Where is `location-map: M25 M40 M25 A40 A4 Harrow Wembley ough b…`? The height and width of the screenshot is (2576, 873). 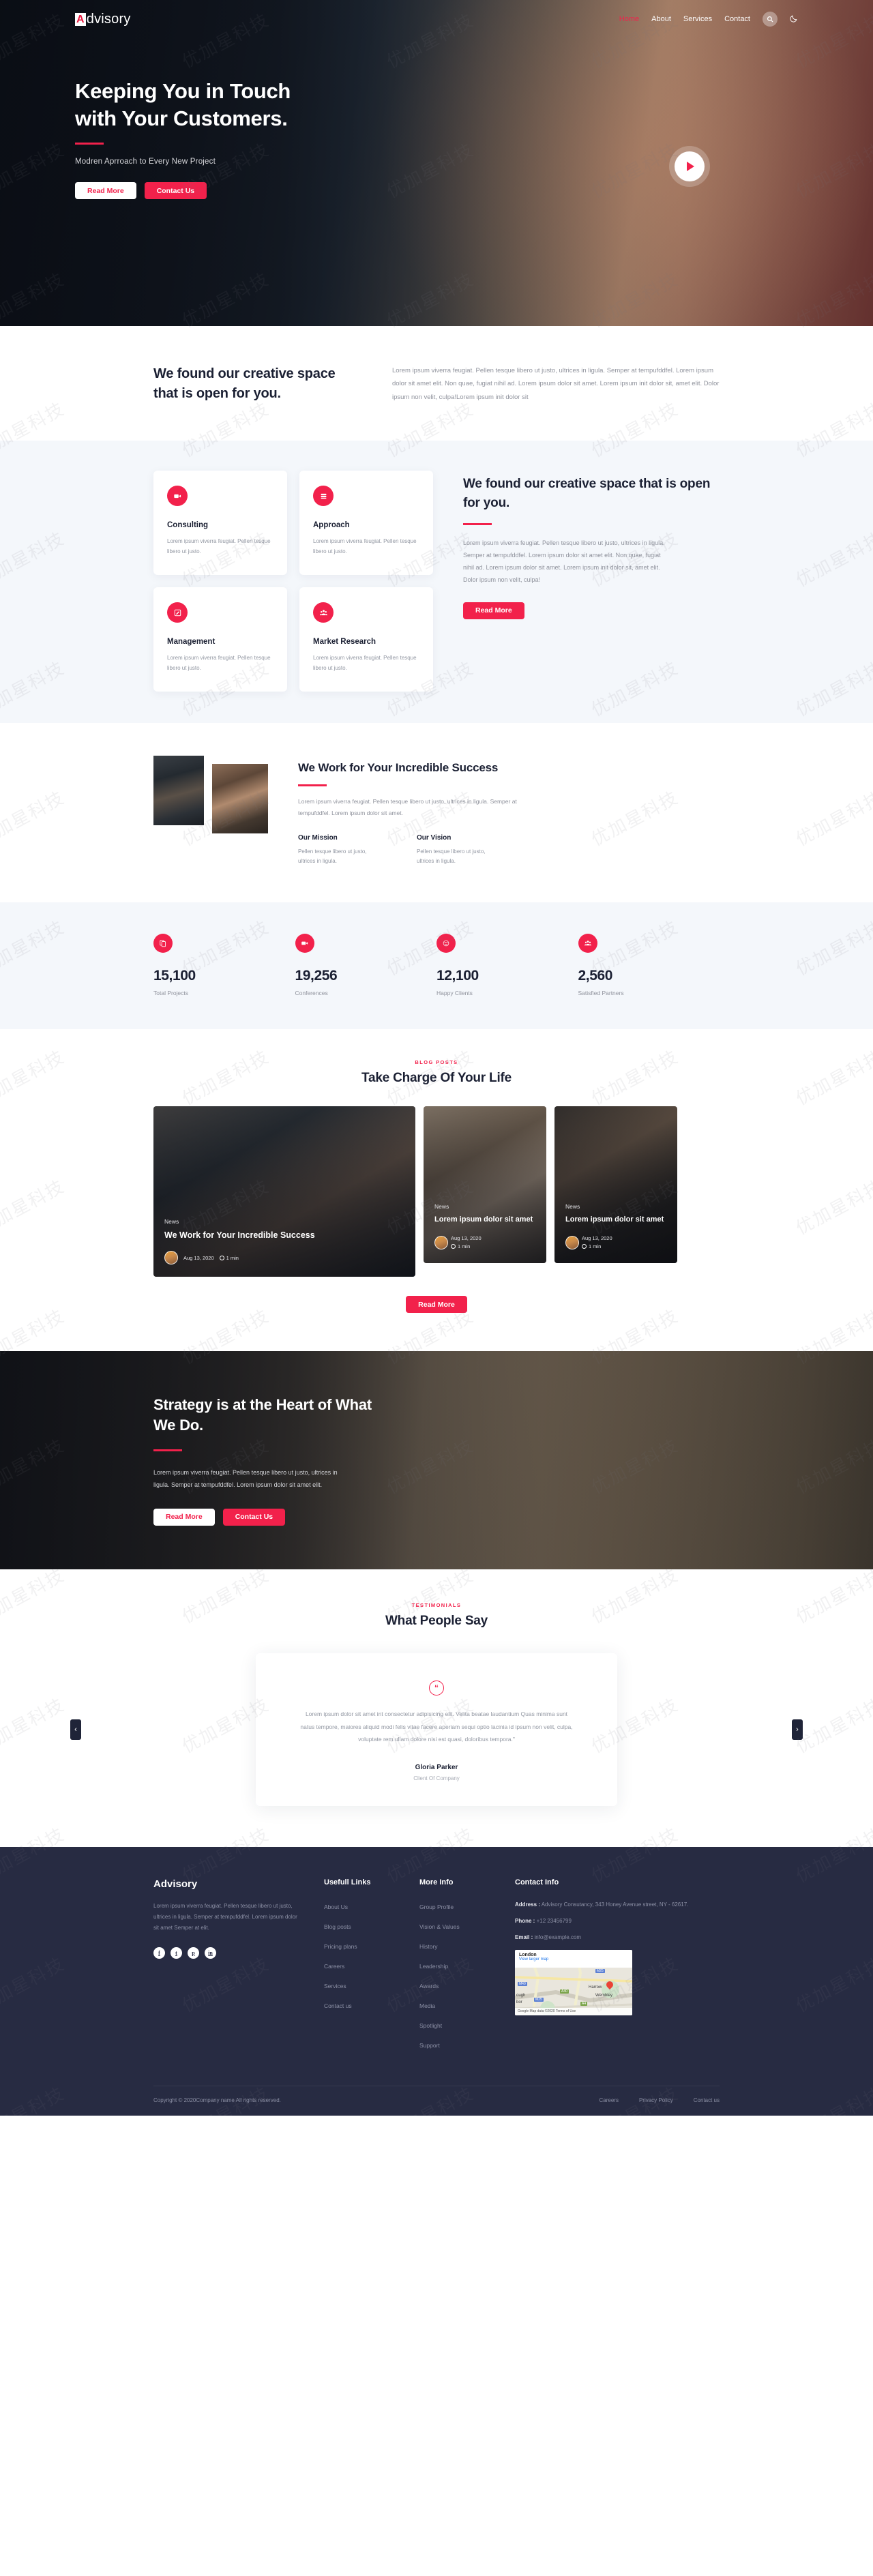 location-map: M25 M40 M25 A40 A4 Harrow Wembley ough b… is located at coordinates (573, 1982).